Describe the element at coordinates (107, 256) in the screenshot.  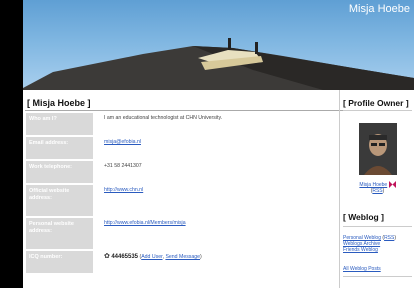
I see `icq-flower-icon: ✿` at that location.